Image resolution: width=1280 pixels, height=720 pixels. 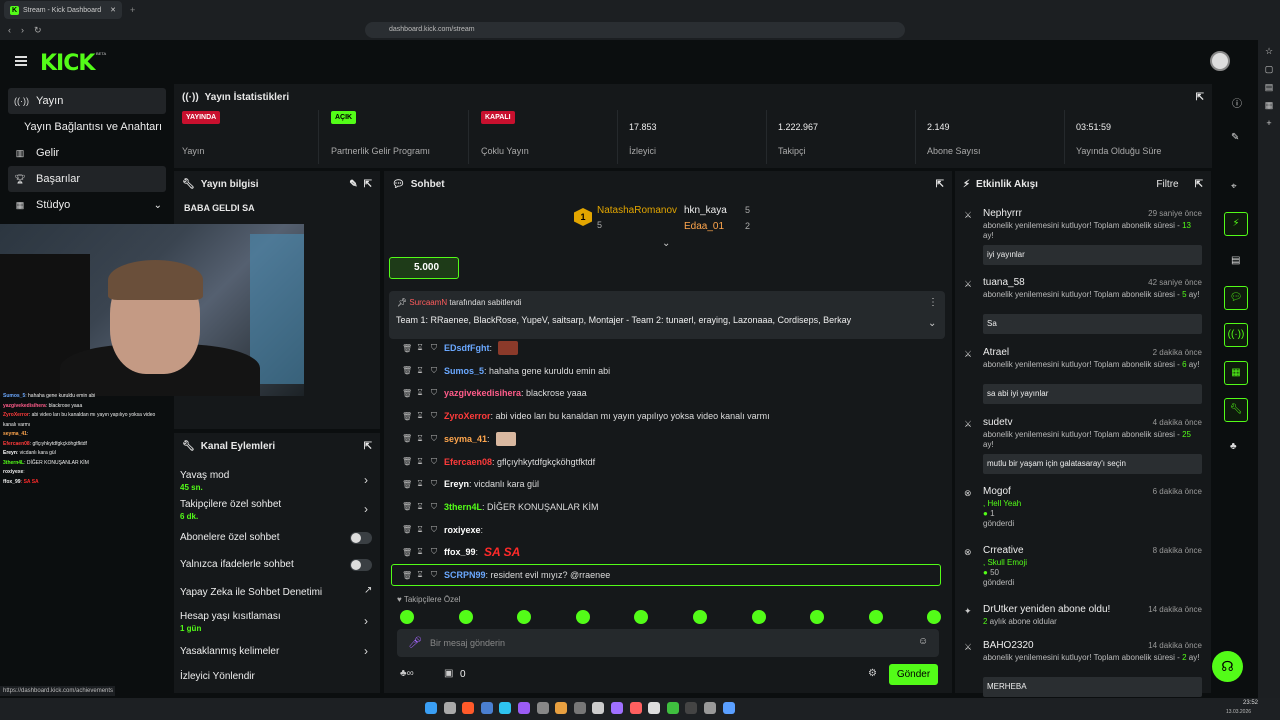 I want to click on chat-username: roxiyexe, so click(x=462, y=530).